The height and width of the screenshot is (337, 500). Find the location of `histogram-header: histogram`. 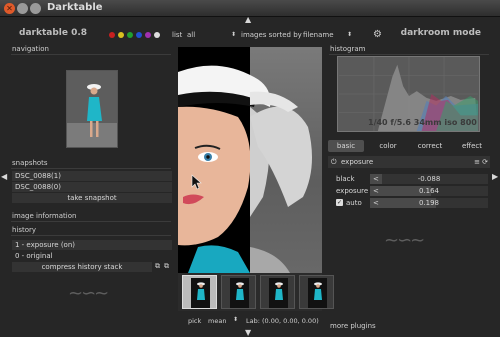

histogram-header: histogram is located at coordinates (348, 49).